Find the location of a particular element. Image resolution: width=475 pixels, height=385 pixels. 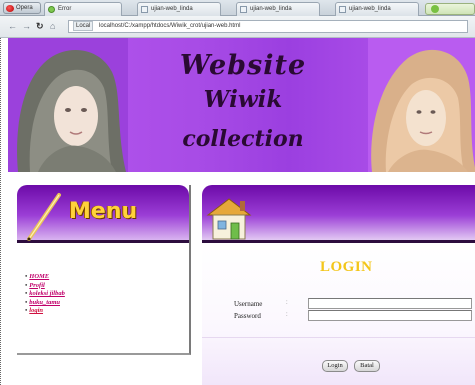

login-title: LOGIN is located at coordinates (346, 267).